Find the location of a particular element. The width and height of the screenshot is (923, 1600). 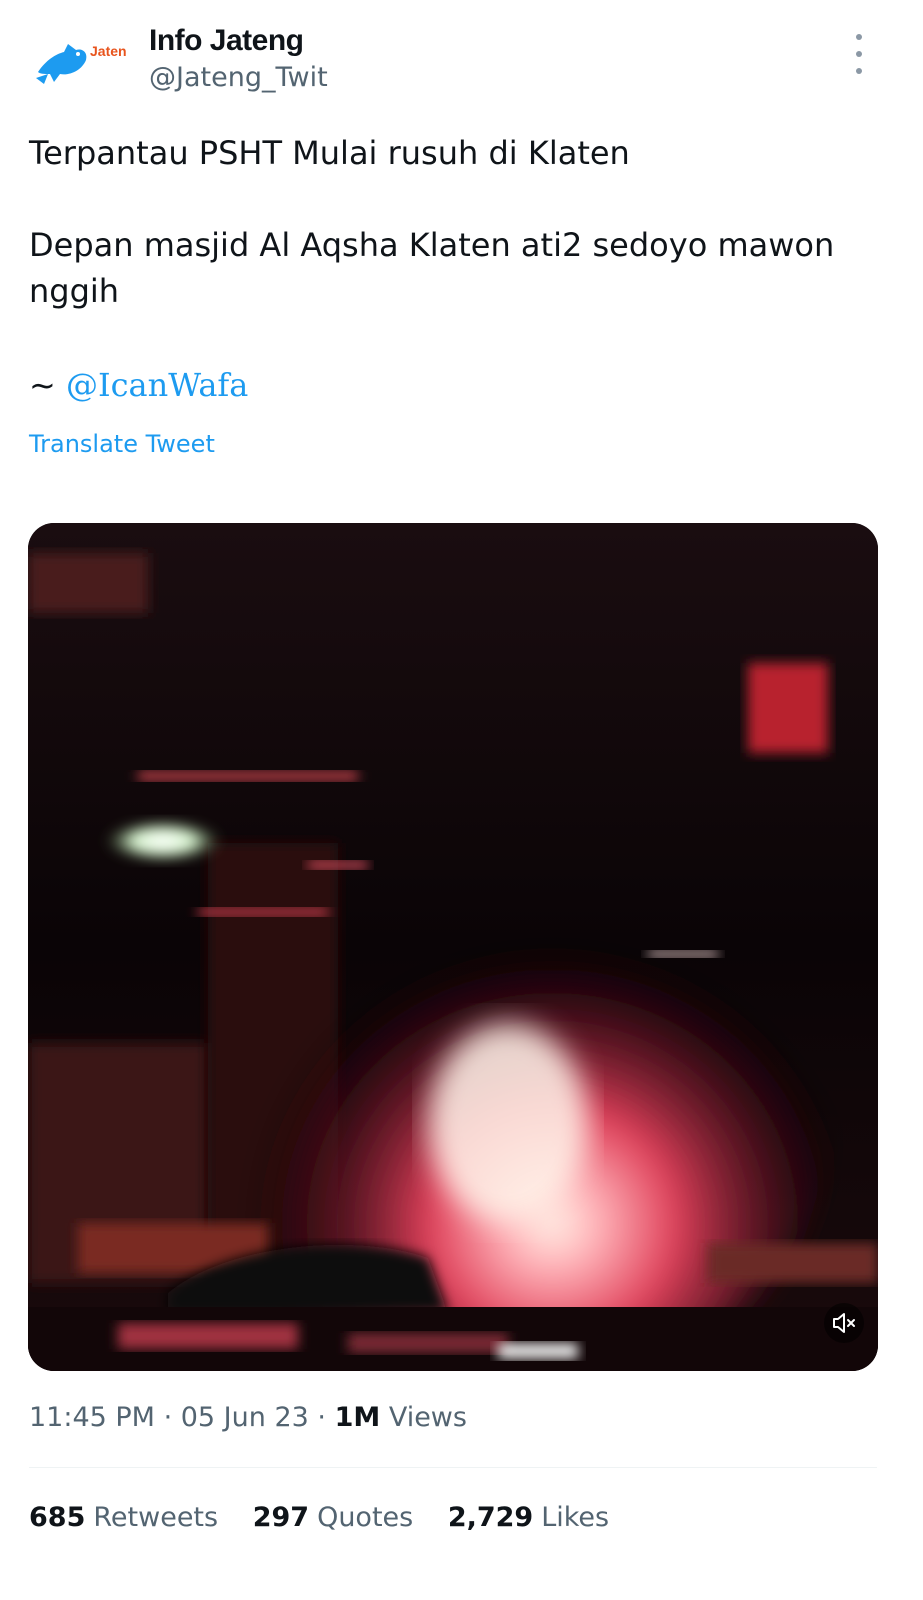

retweets-stat: 685 Retweets is located at coordinates (123, 1517).